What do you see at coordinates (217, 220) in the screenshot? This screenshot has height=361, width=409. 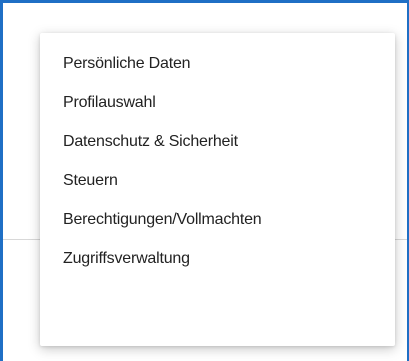 I see `menu-item-berechtigungen-vollmachten: Berechtigungen/Vollmachten` at bounding box center [217, 220].